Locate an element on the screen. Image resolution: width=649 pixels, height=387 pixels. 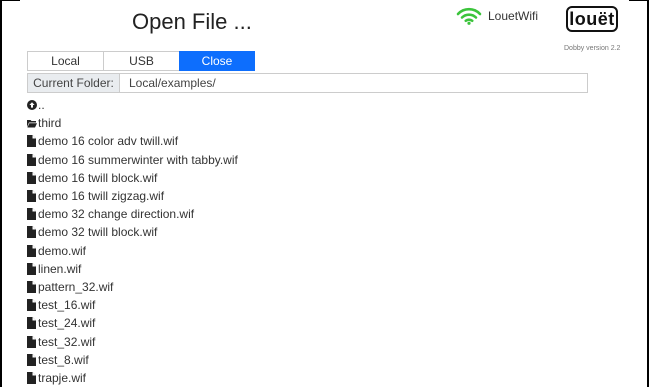
file-item: demo 16 twill zigzag.wif is located at coordinates (132, 196).